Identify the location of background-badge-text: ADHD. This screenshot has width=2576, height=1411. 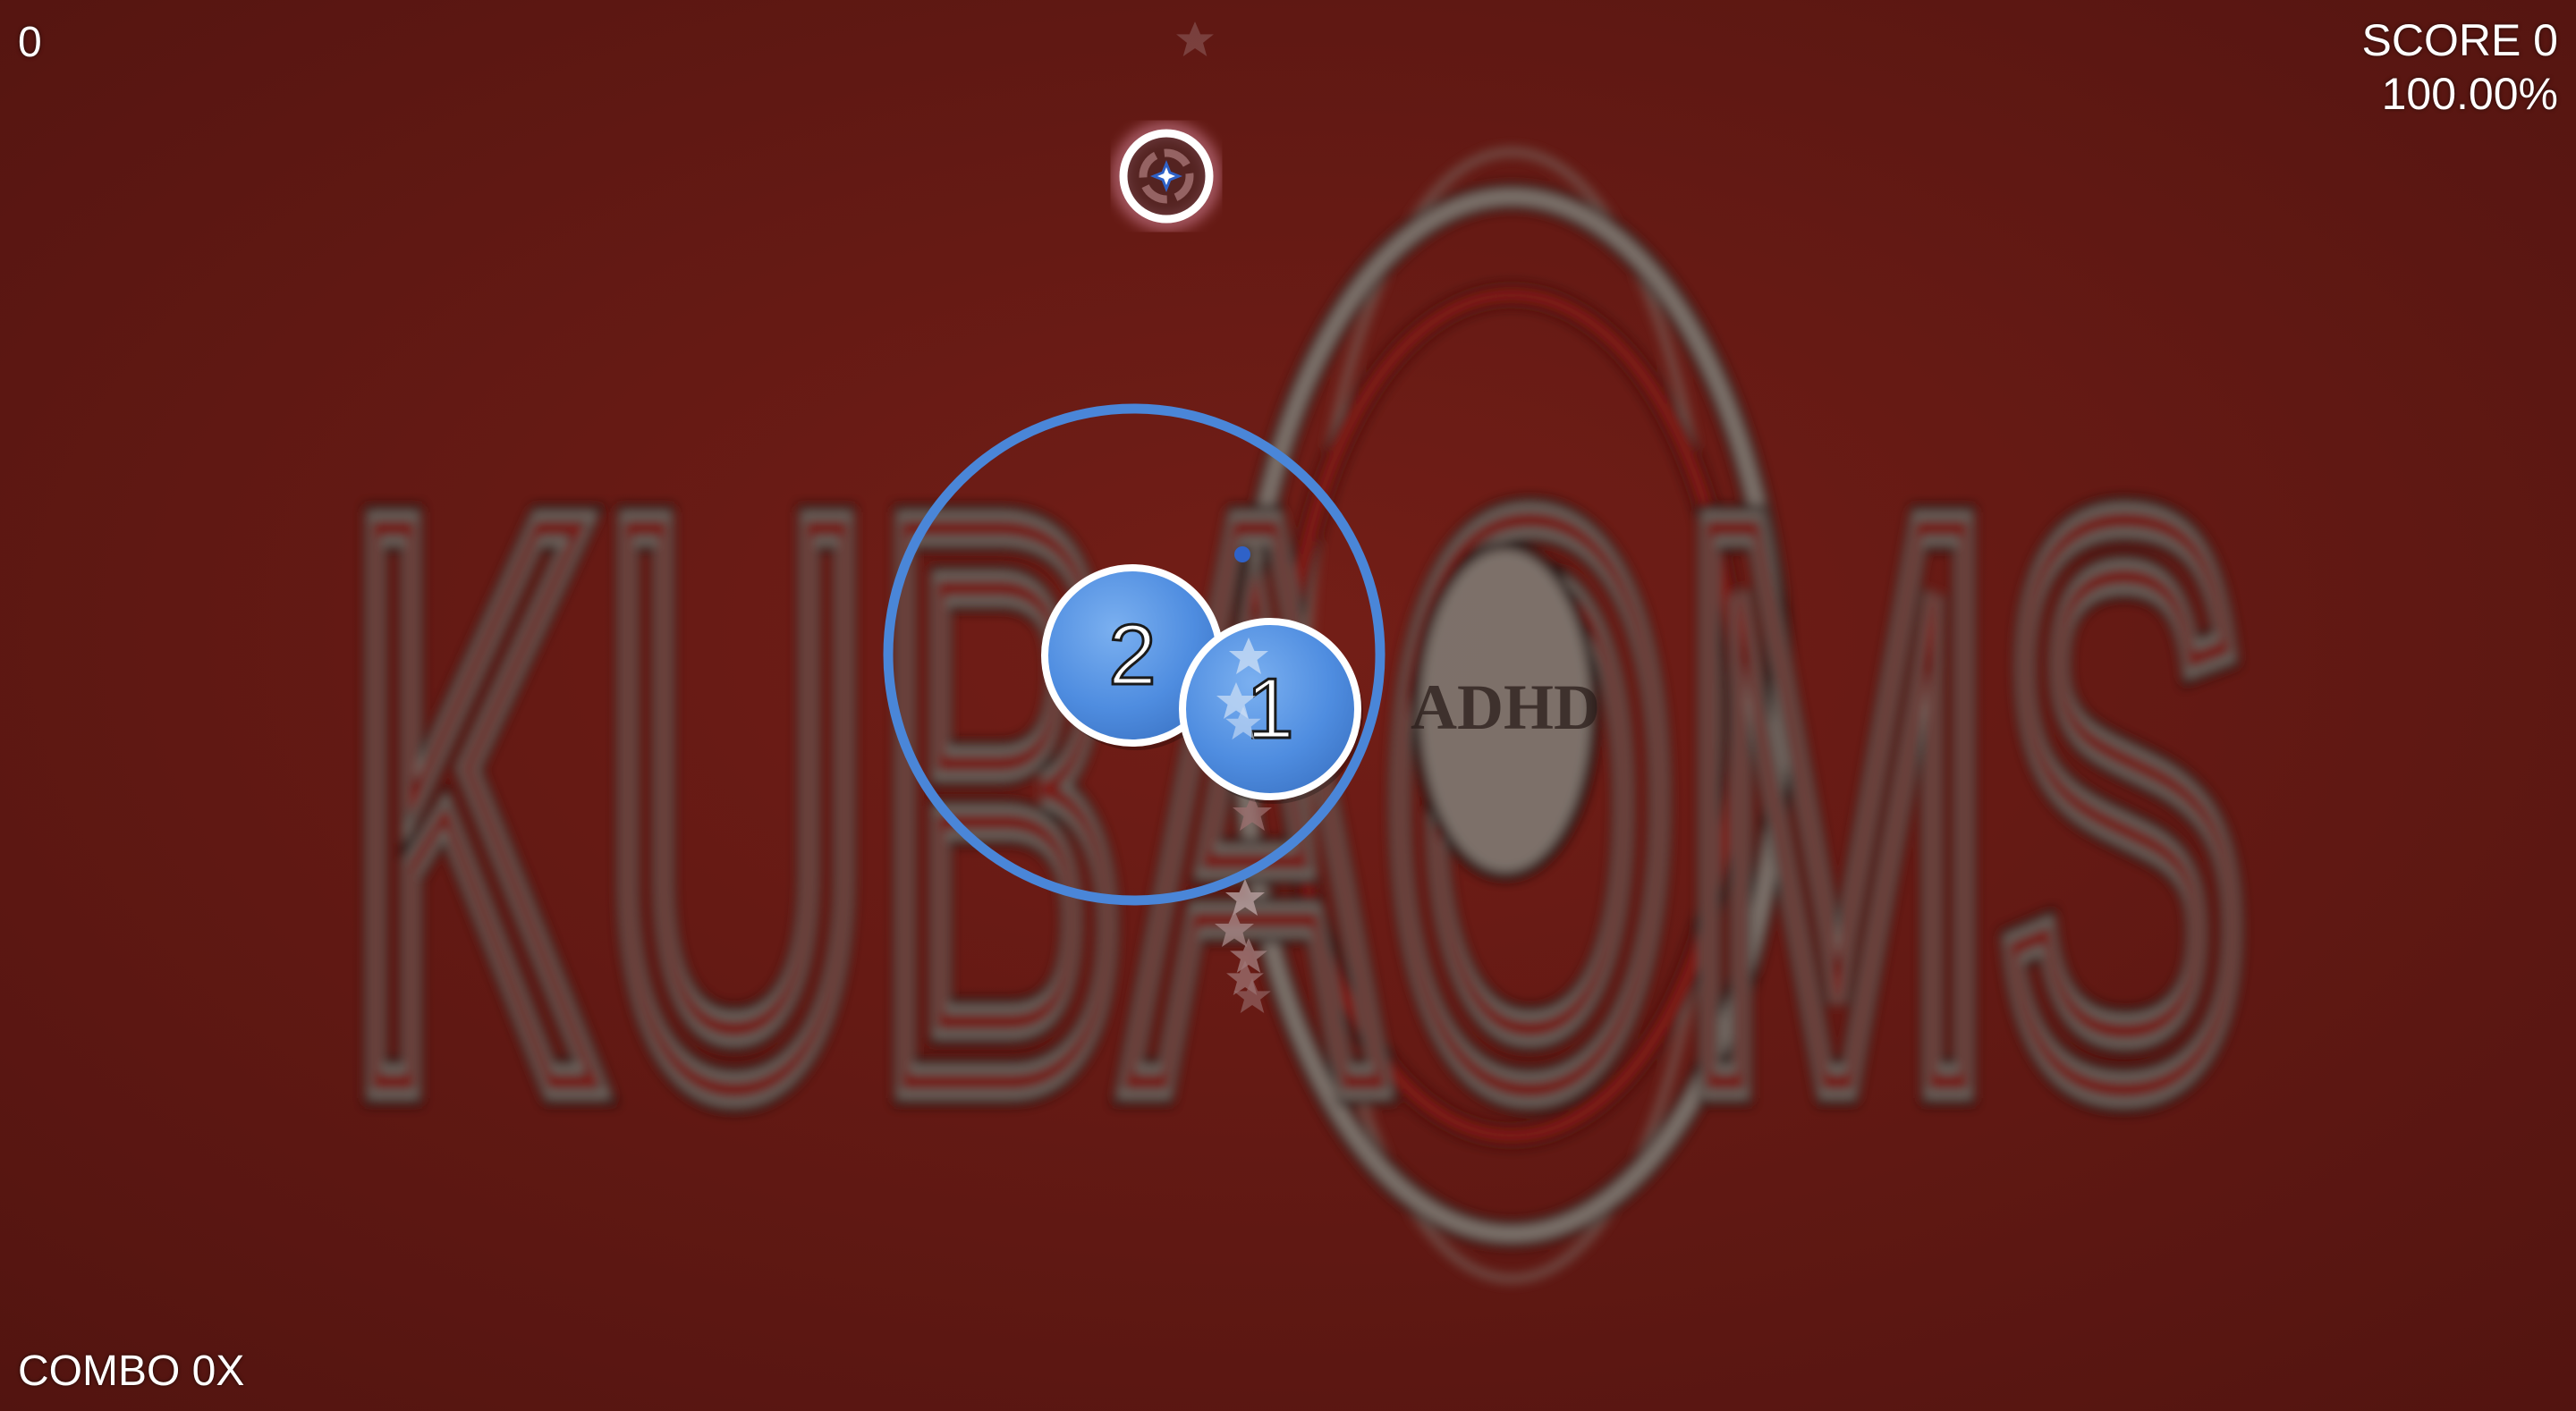
(1505, 708).